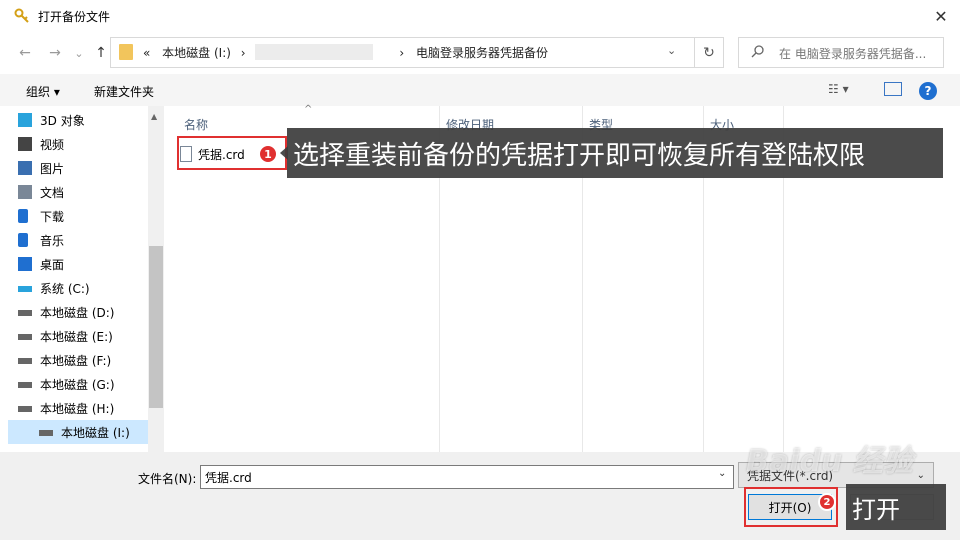 This screenshot has height=540, width=960. What do you see at coordinates (79, 53) in the screenshot?
I see `recent-locations-button: ⌄` at bounding box center [79, 53].